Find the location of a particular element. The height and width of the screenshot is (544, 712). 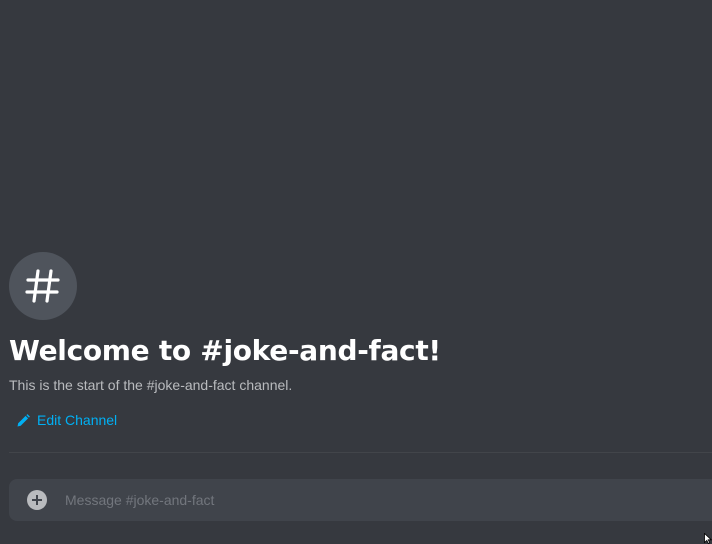

plus-circle-icon is located at coordinates (37, 500).